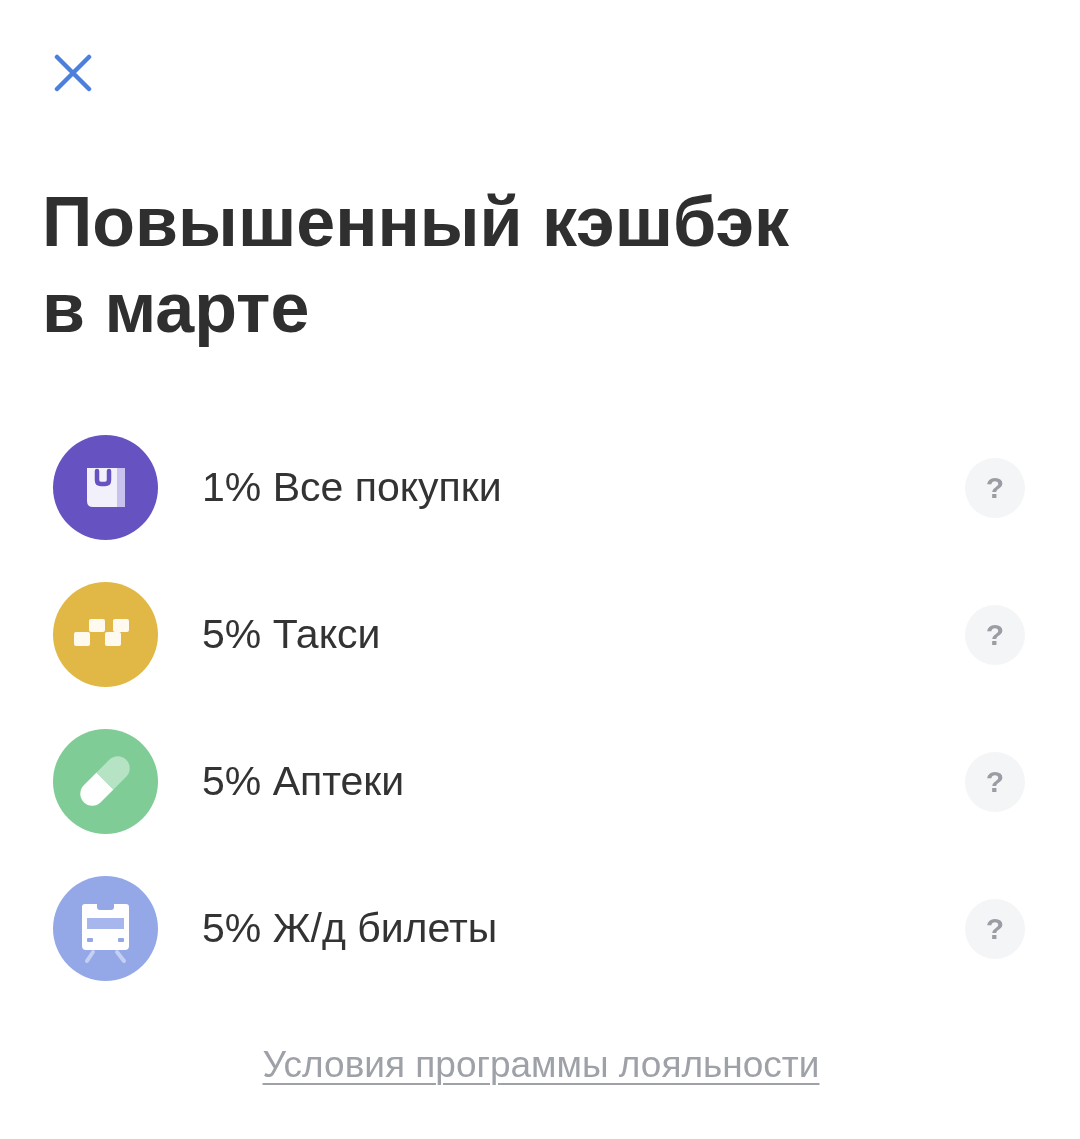 The height and width of the screenshot is (1139, 1080). What do you see at coordinates (350, 928) in the screenshot?
I see `cashback-label: 5% Ж/д билеты` at bounding box center [350, 928].